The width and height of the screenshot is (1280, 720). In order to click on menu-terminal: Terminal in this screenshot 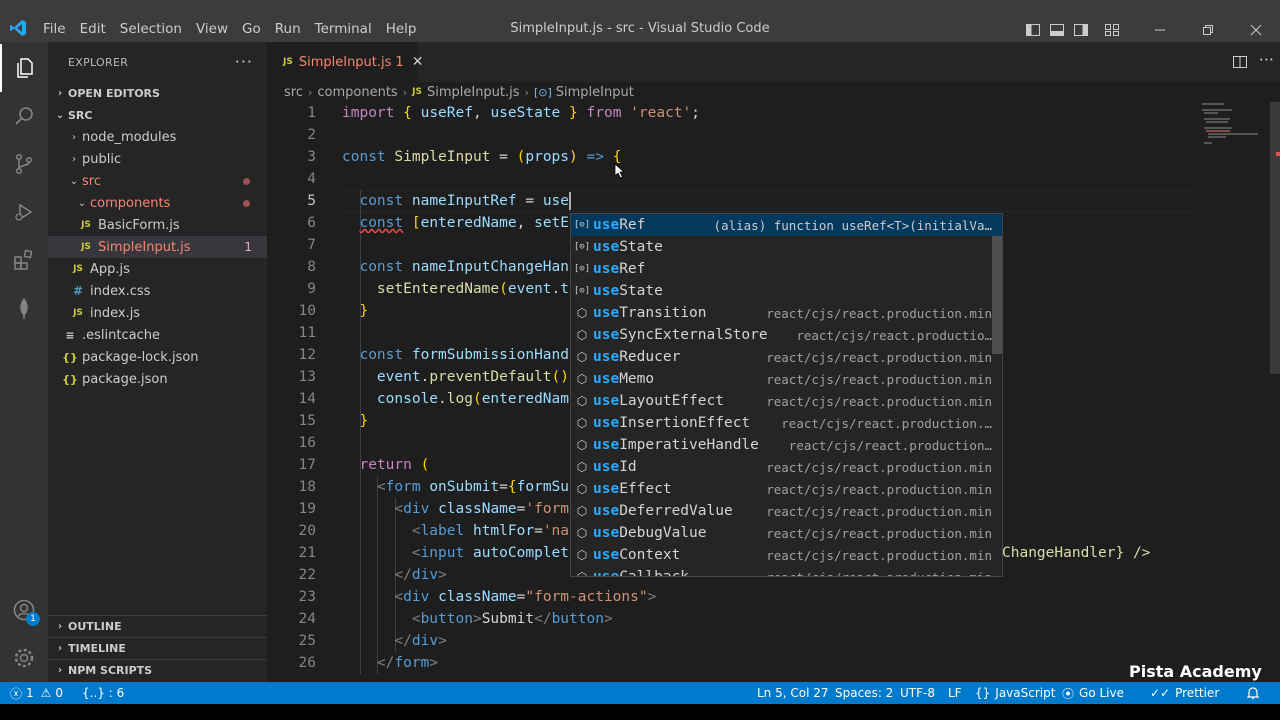, I will do `click(343, 30)`.